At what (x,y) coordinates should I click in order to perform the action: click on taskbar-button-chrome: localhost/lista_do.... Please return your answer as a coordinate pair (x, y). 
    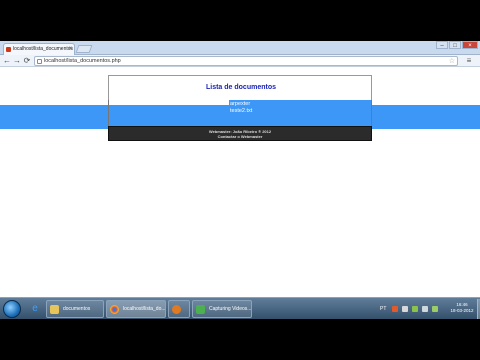
    Looking at the image, I should click on (136, 309).